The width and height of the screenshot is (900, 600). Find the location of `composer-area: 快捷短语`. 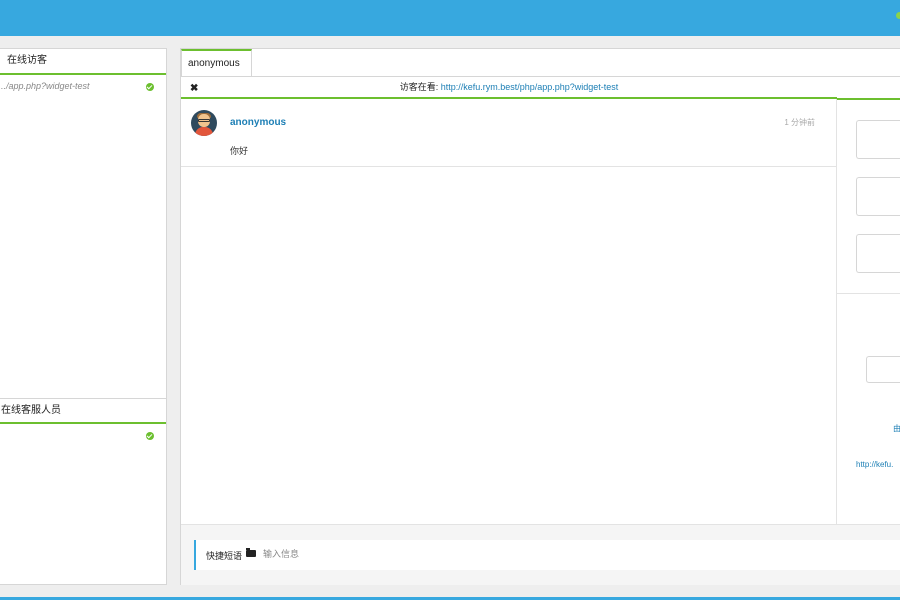

composer-area: 快捷短语 is located at coordinates (540, 554).